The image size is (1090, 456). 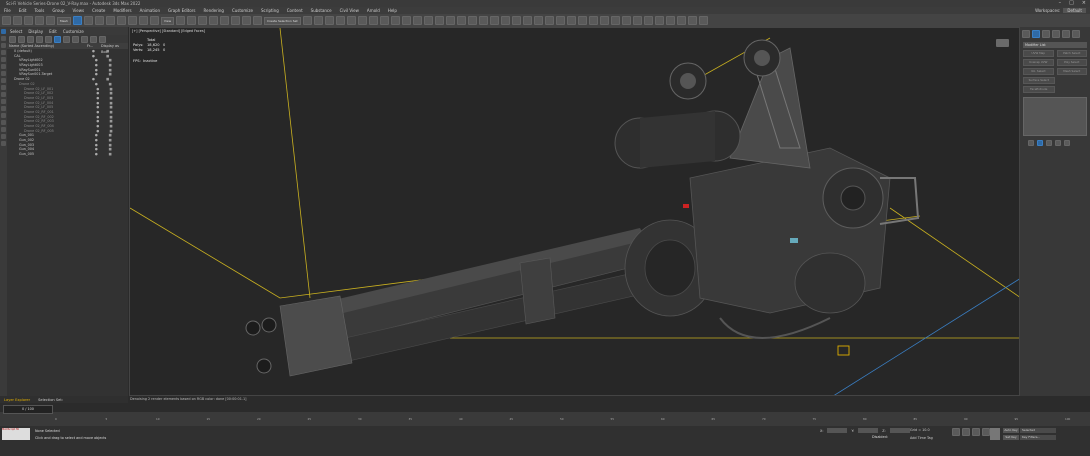 What do you see at coordinates (1038, 62) in the screenshot?
I see `unwrap-uvw-button: Unwrap UVW` at bounding box center [1038, 62].